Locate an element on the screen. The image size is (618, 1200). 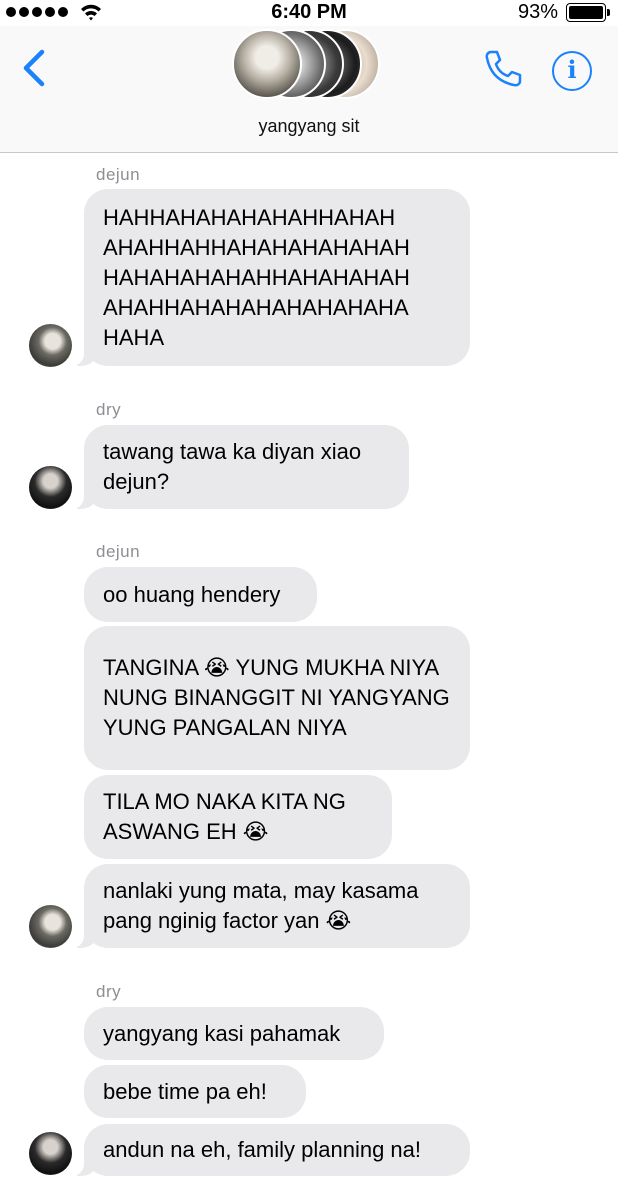
message-bubble: oo huang hendery is located at coordinates (200, 594).